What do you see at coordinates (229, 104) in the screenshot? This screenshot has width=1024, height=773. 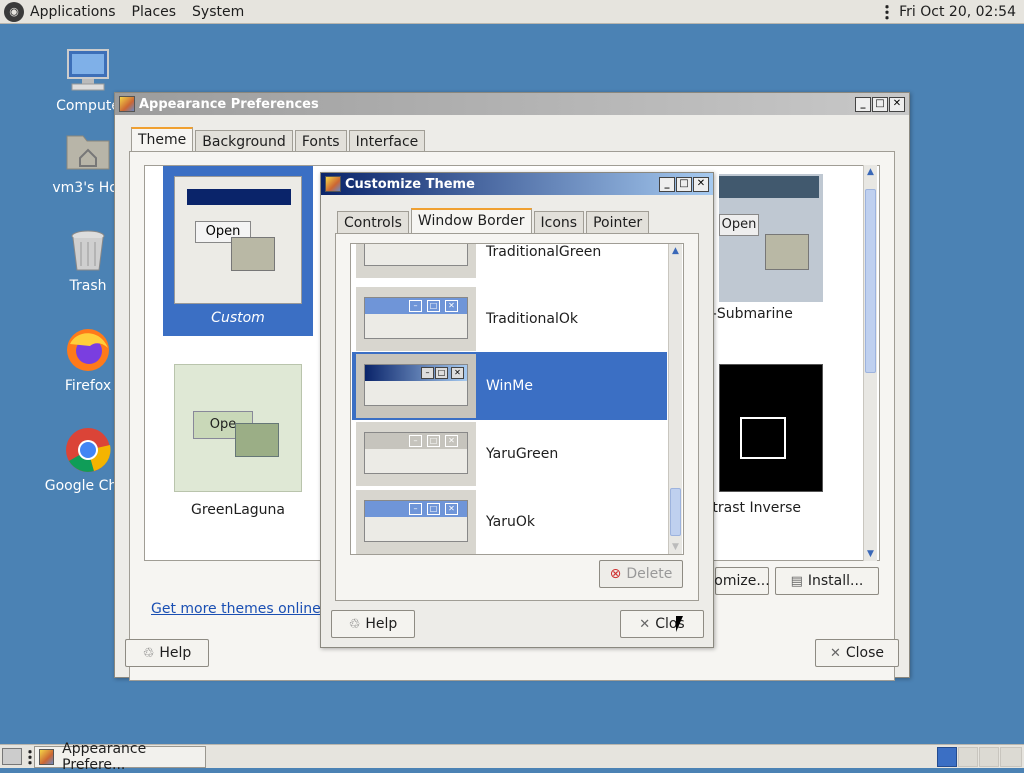 I see `window-title: Appearance Preferences` at bounding box center [229, 104].